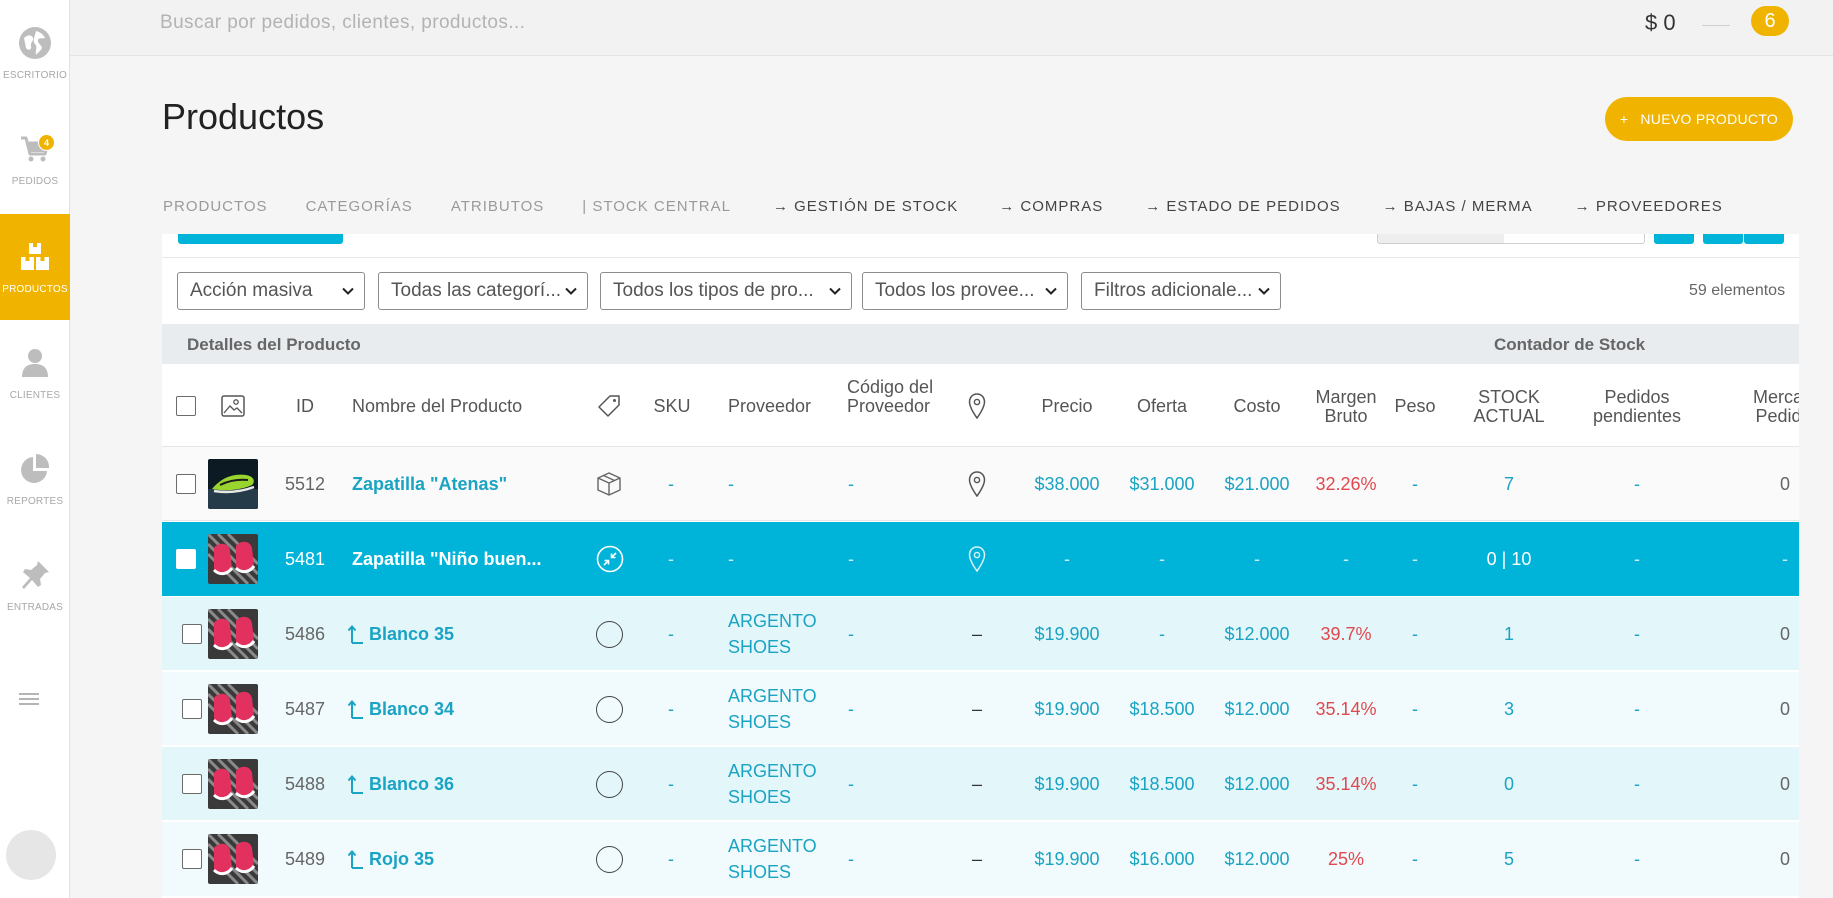 Image resolution: width=1833 pixels, height=898 pixels. I want to click on sidebar-item-productos: PRODUCTOS, so click(35, 267).